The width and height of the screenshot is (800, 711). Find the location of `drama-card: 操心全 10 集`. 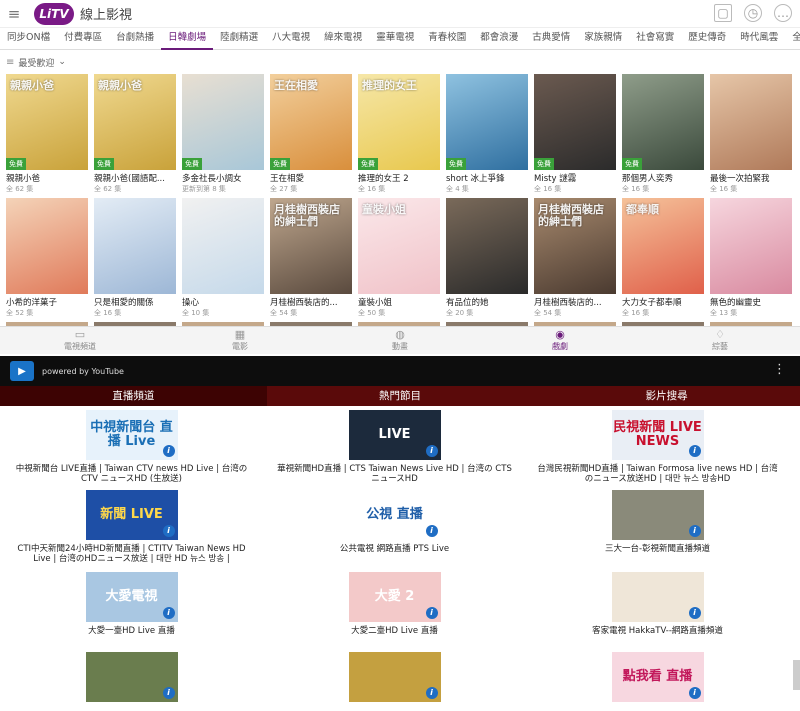

drama-card: 操心全 10 集 is located at coordinates (223, 258).